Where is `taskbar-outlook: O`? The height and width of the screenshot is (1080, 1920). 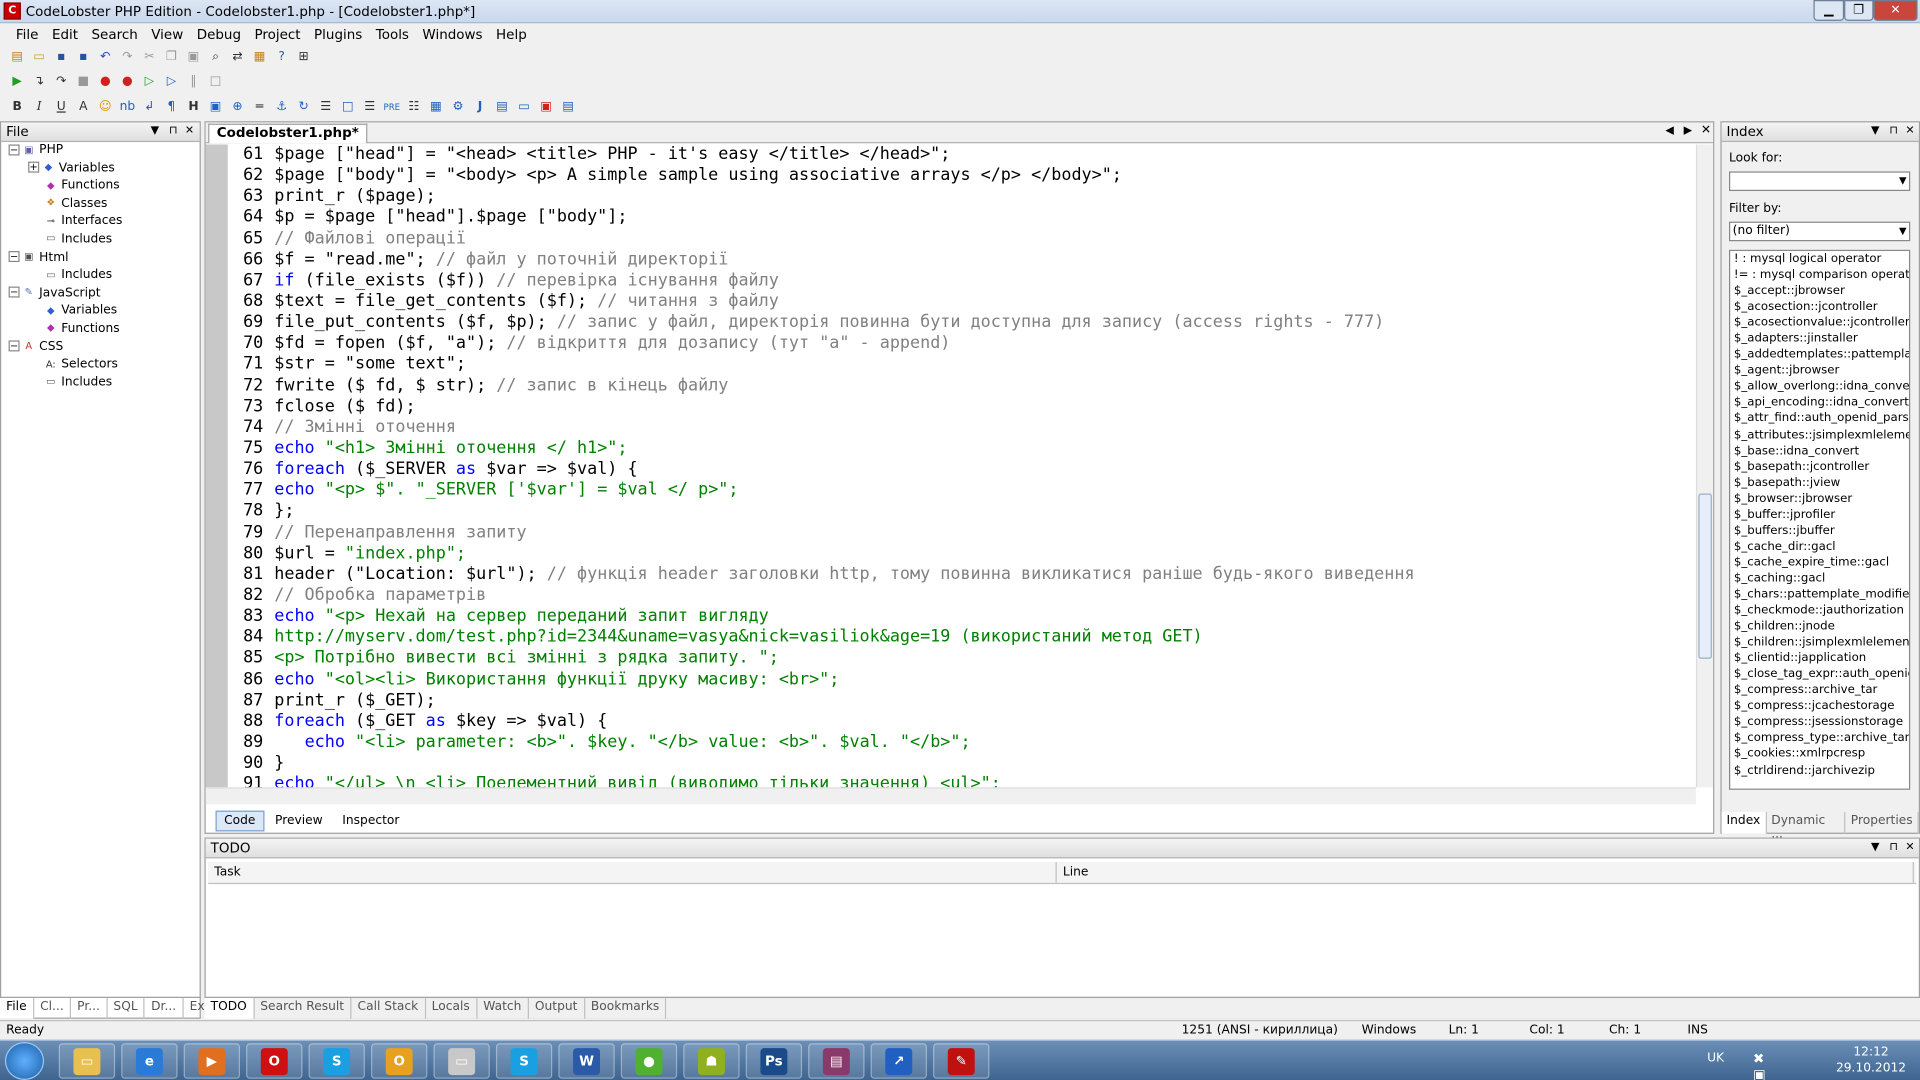
taskbar-outlook: O is located at coordinates (399, 1061).